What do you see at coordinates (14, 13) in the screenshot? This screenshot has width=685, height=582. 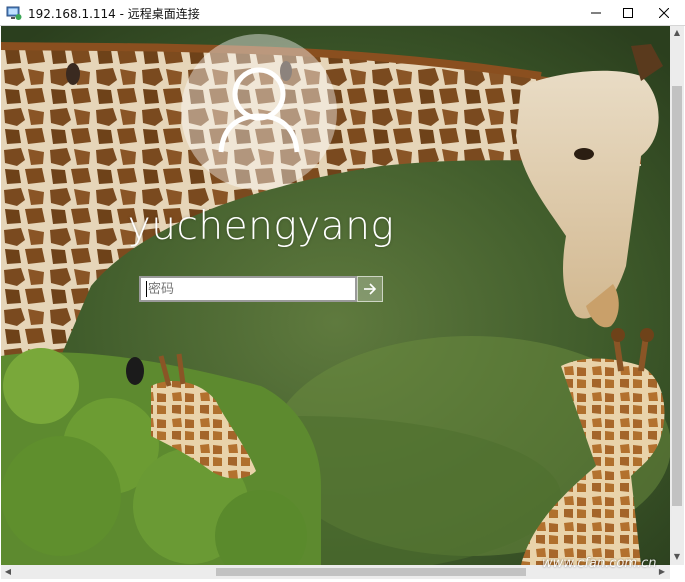 I see `remote-desktop-icon` at bounding box center [14, 13].